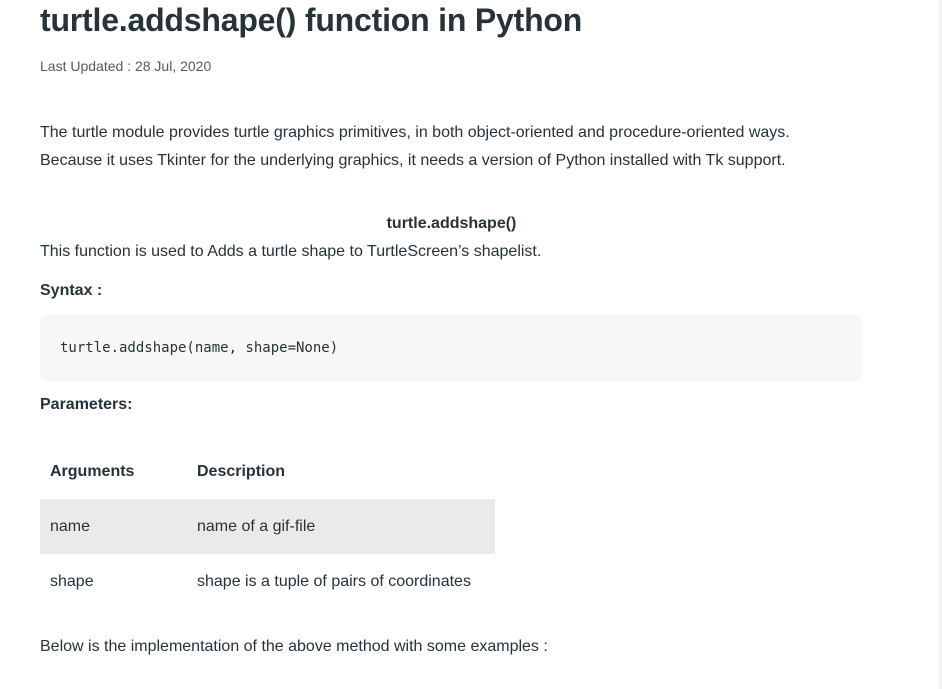 Image resolution: width=942 pixels, height=689 pixels. What do you see at coordinates (451, 223) in the screenshot?
I see `function-heading: turtle.addshape()` at bounding box center [451, 223].